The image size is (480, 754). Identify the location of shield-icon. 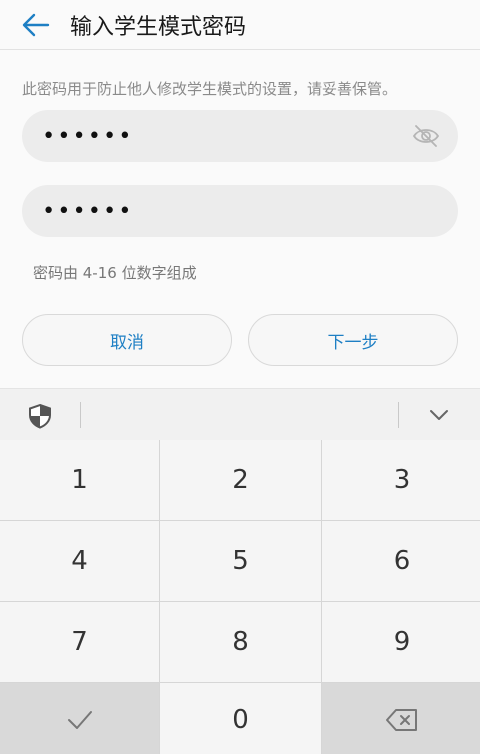
(40, 416).